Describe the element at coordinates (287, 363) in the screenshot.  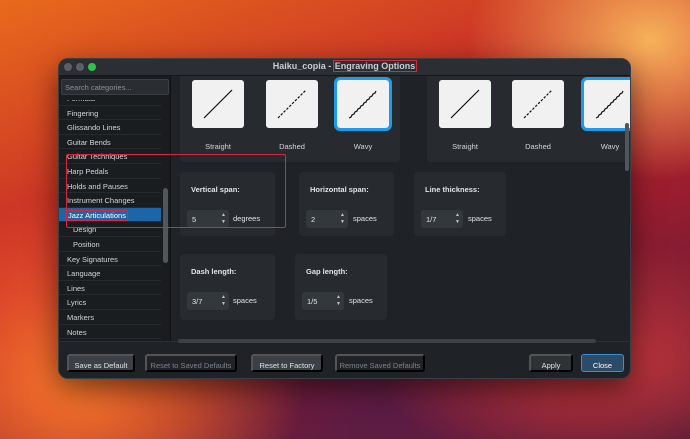
I see `reset-to-factory-button: Reset to Factory` at that location.